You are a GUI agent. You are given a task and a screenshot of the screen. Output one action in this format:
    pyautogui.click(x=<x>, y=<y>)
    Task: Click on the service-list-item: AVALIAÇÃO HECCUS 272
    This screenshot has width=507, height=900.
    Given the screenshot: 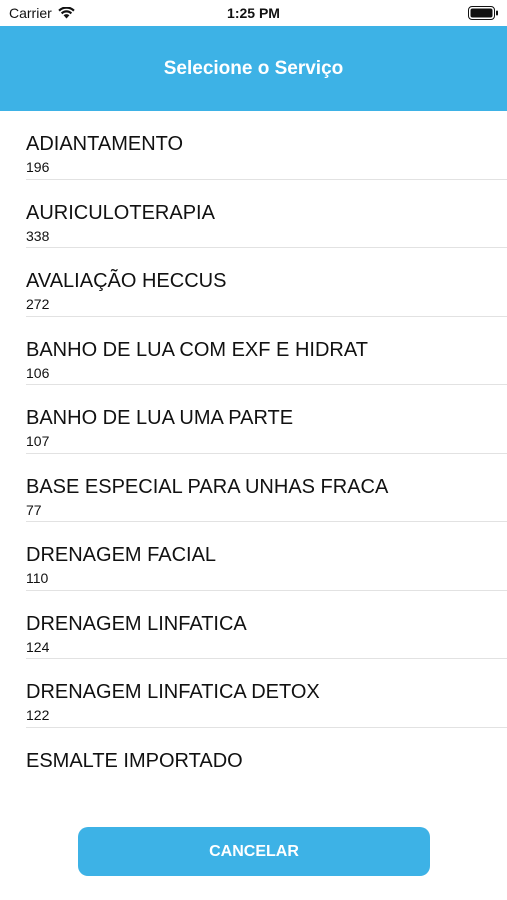 What is the action you would take?
    pyautogui.click(x=253, y=282)
    